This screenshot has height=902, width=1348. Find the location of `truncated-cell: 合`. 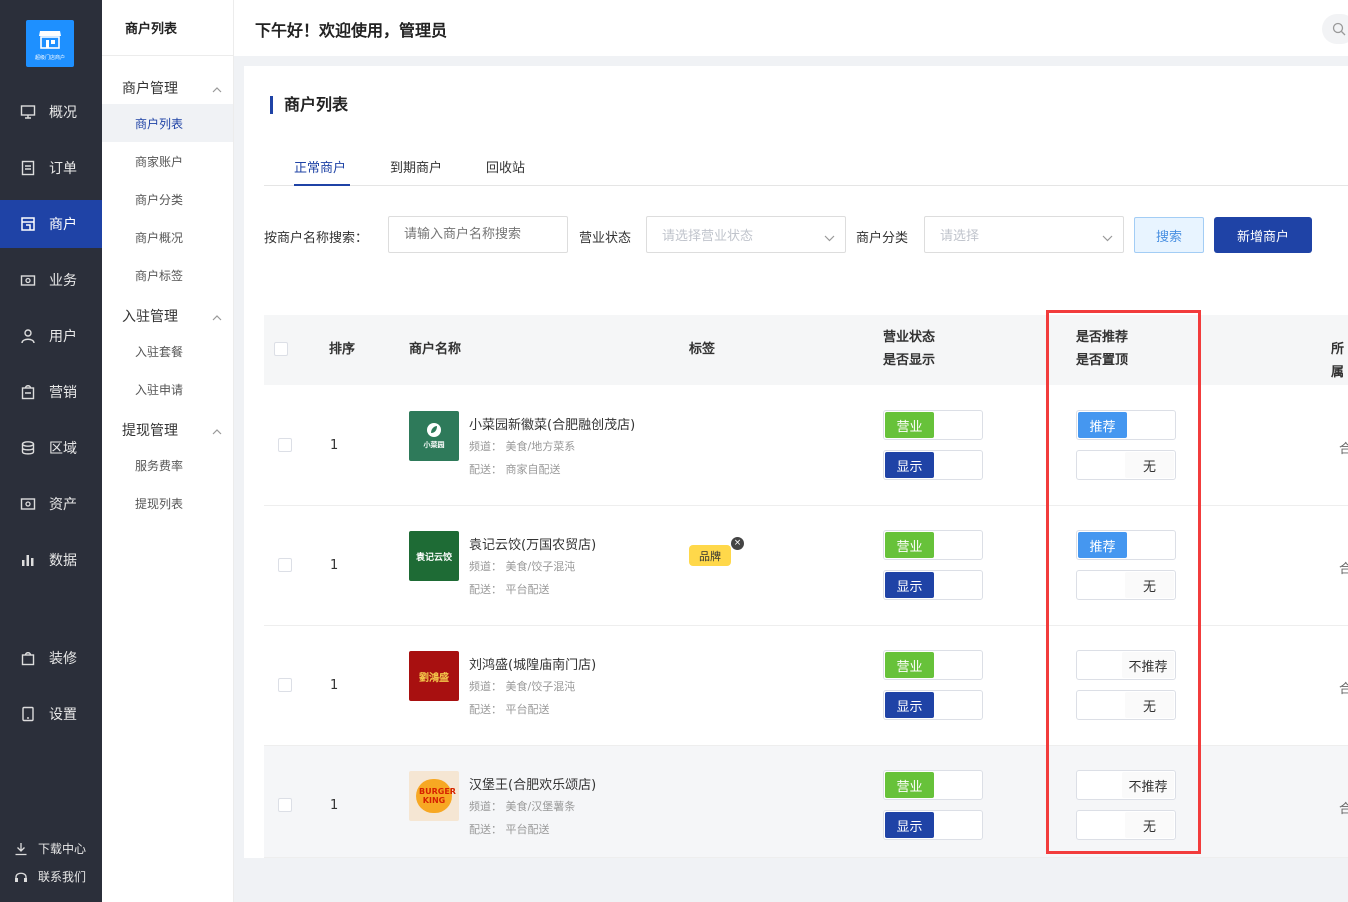

truncated-cell: 合 is located at coordinates (1343, 689).